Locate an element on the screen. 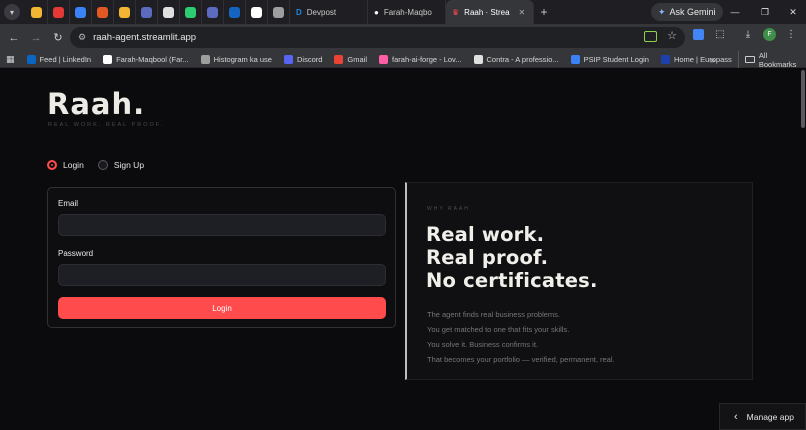 Image resolution: width=806 pixels, height=430 pixels. browser-tab: D Devpost is located at coordinates (329, 12).